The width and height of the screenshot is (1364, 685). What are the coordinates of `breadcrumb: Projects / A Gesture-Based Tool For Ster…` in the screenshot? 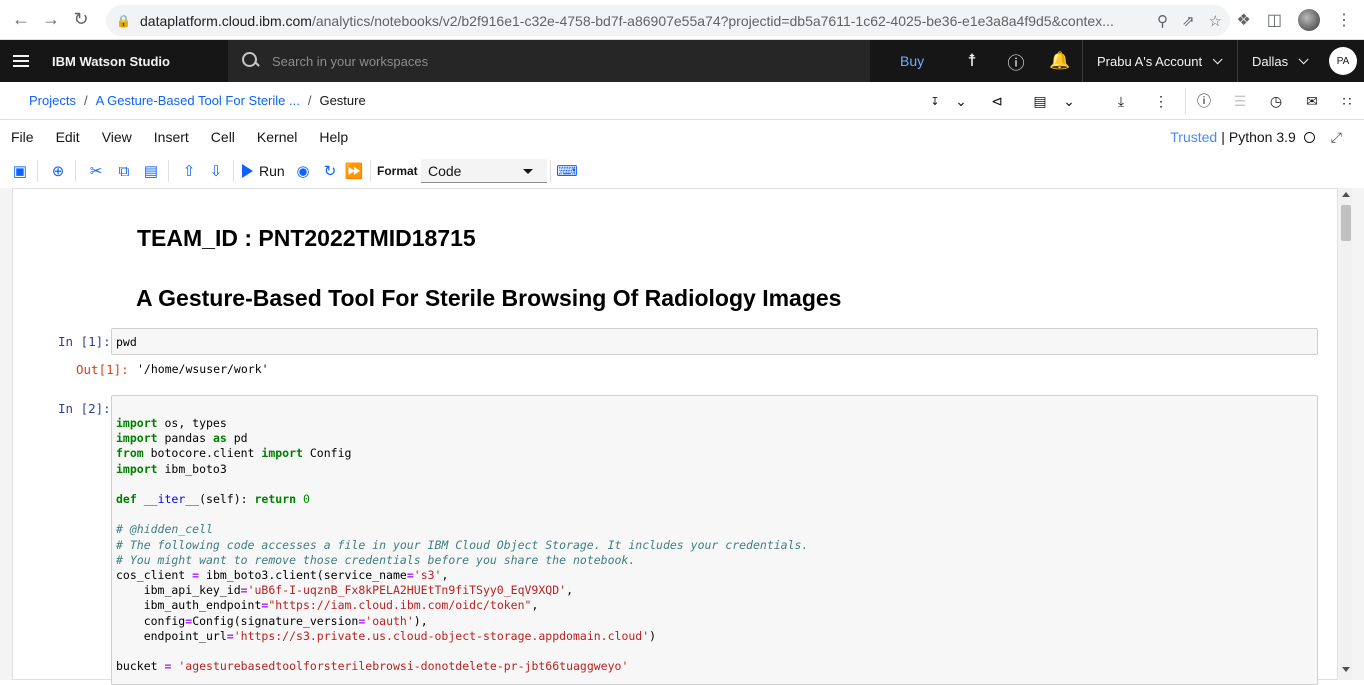 It's located at (197, 100).